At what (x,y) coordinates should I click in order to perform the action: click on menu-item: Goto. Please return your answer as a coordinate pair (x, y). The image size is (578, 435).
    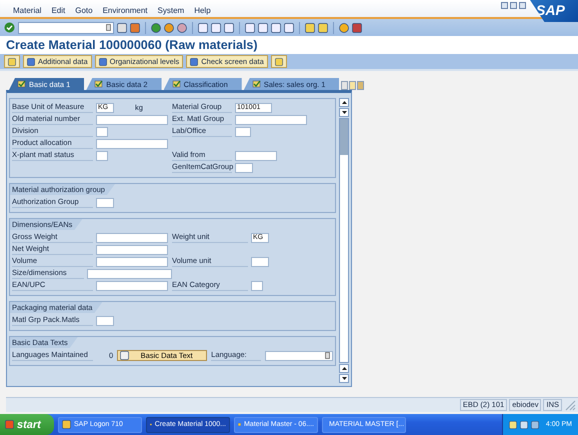
    Looking at the image, I should click on (84, 10).